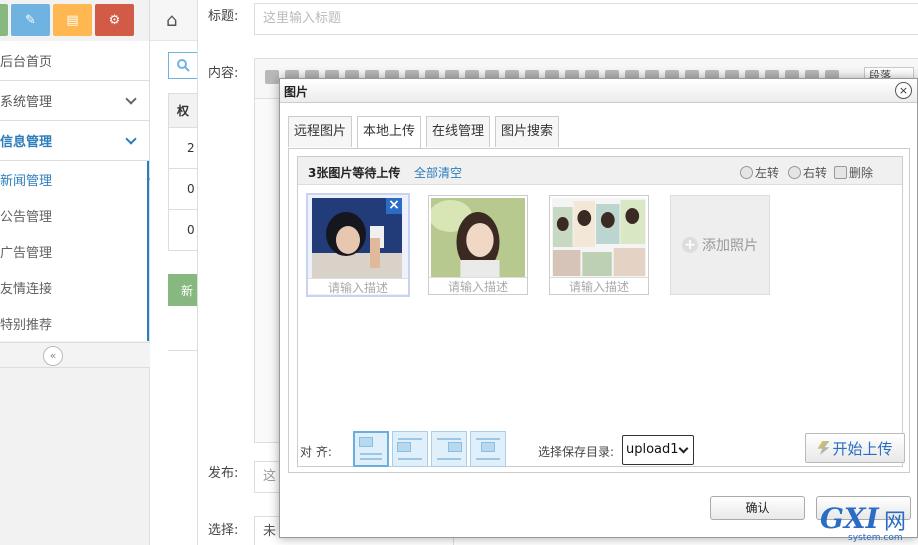 The image size is (918, 545). I want to click on sidebar-subitem-label: 广告管理, so click(26, 253).